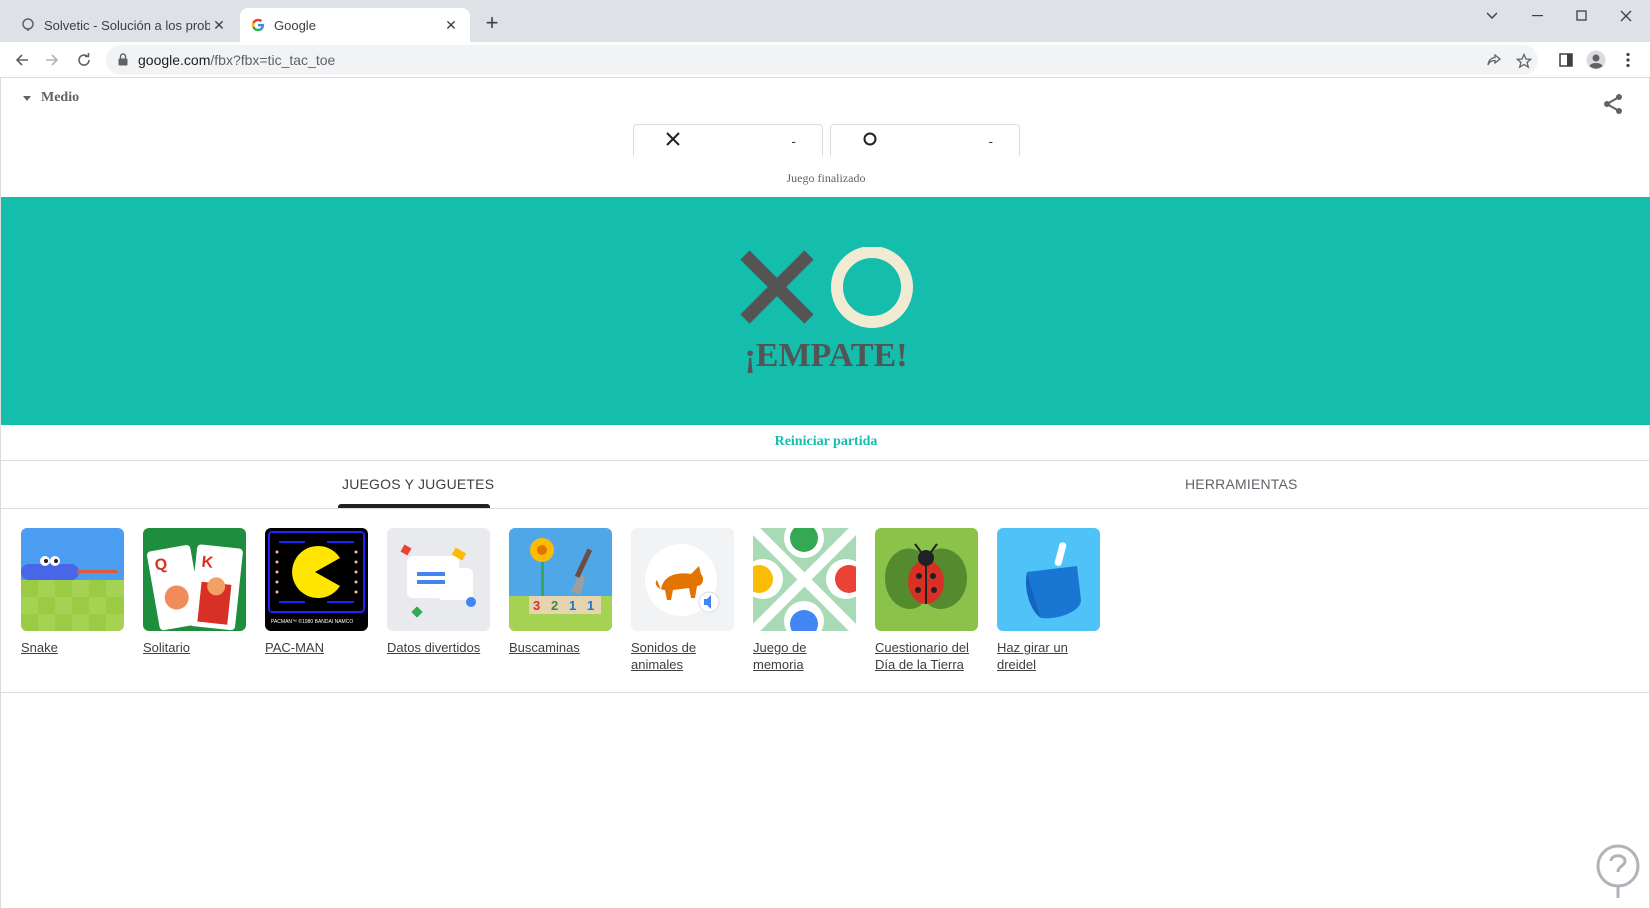 The image size is (1650, 908). What do you see at coordinates (208, 563) in the screenshot?
I see `svg-text: K` at bounding box center [208, 563].